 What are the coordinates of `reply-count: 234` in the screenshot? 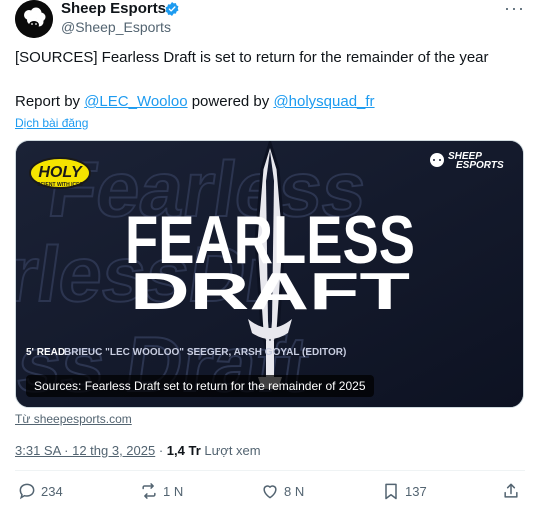 It's located at (52, 491).